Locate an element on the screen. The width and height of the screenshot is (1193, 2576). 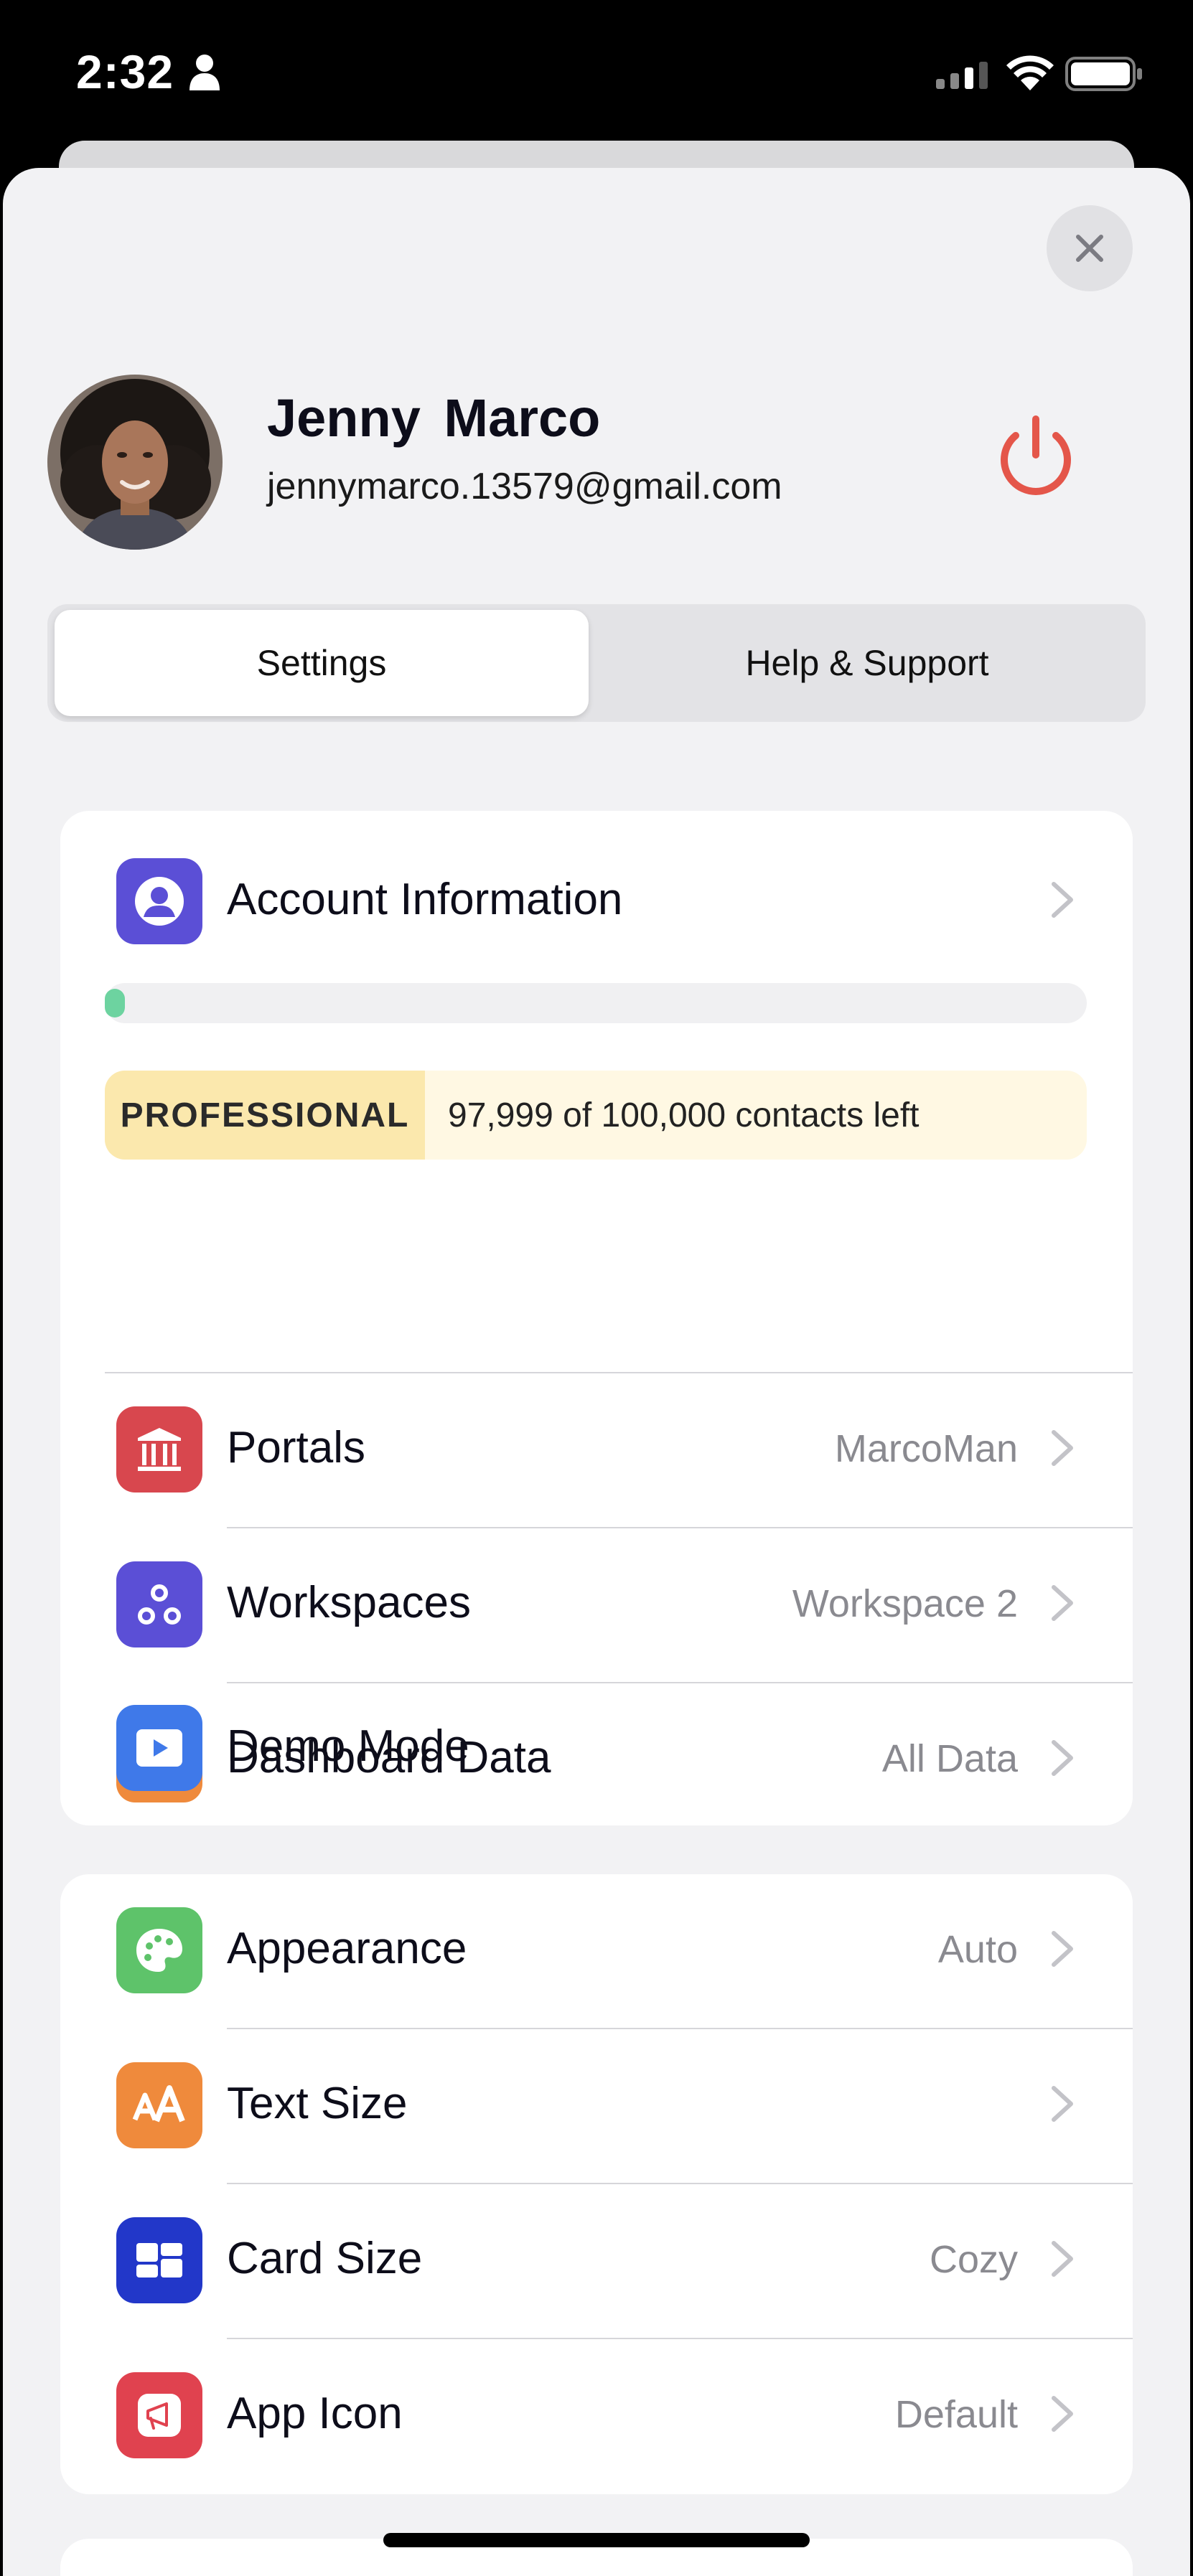
account-information-row: Account Information is located at coordinates (596, 887).